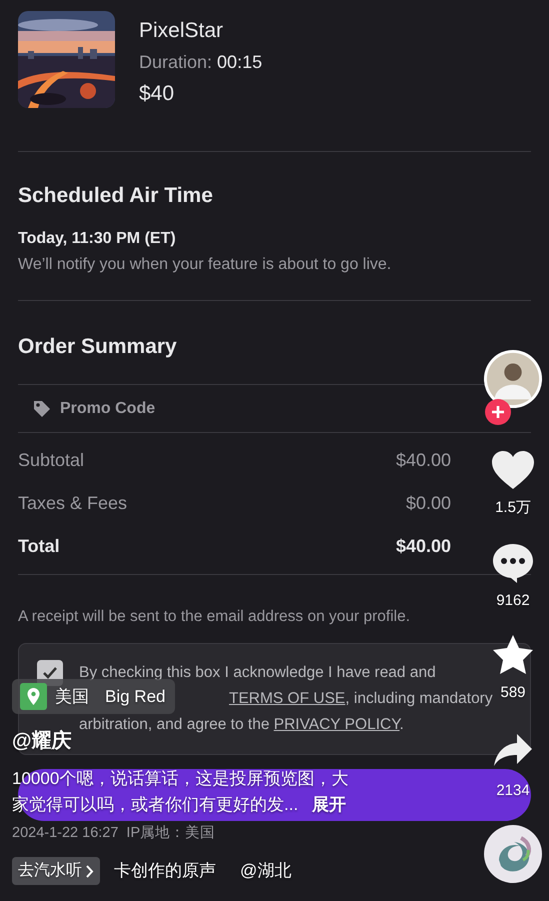 The width and height of the screenshot is (549, 901). I want to click on share-count: 2134, so click(513, 790).